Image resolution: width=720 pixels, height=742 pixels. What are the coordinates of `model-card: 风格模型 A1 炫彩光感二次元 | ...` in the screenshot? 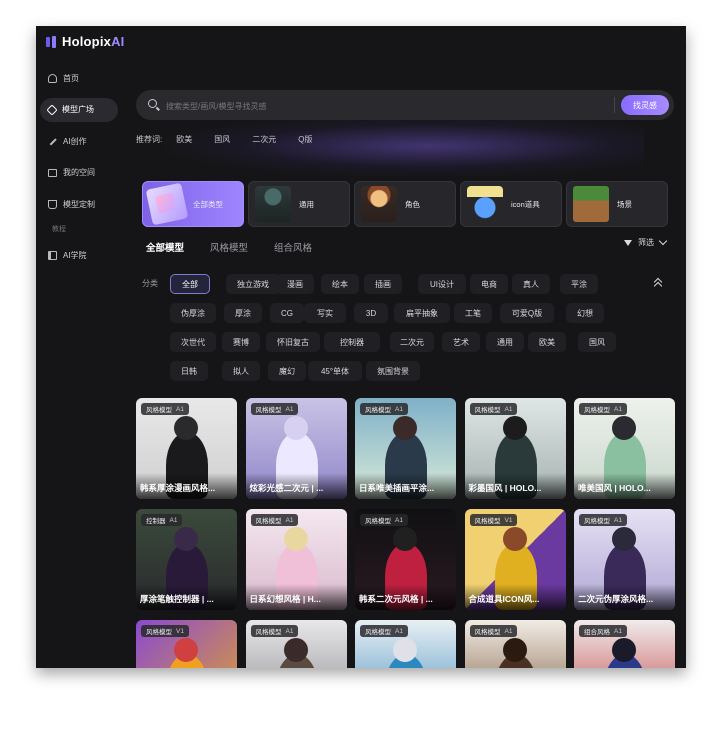 It's located at (296, 448).